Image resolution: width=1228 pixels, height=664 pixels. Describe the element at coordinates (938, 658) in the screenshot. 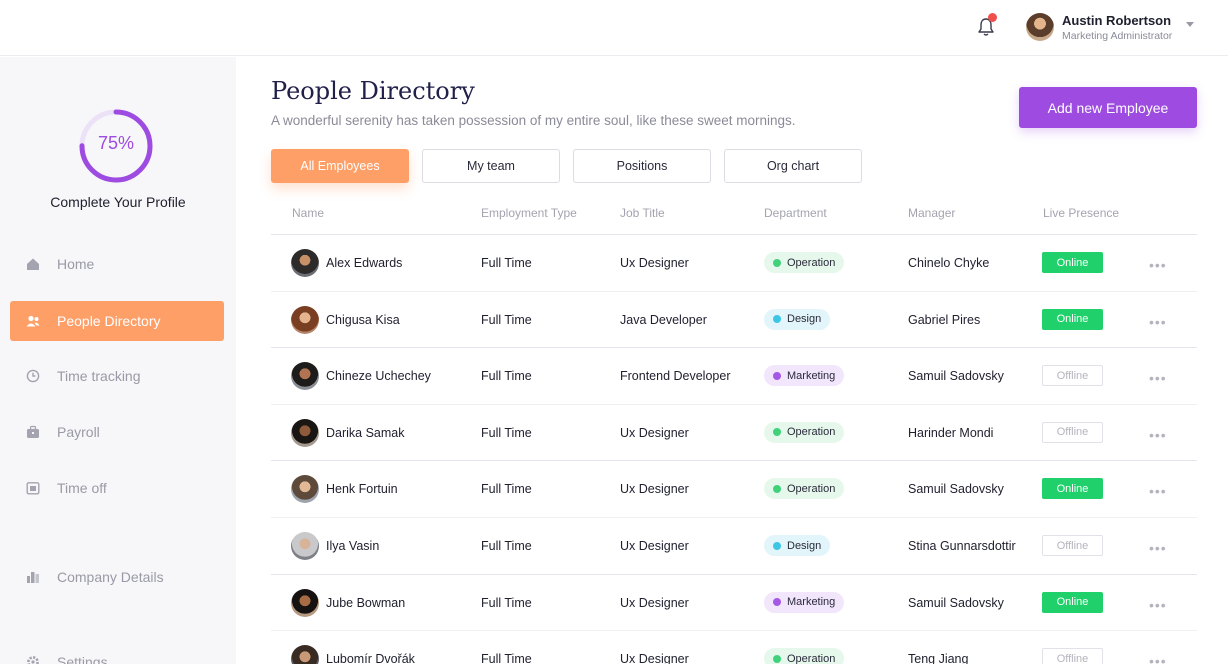

I see `manager-name: Teng Jiang` at that location.